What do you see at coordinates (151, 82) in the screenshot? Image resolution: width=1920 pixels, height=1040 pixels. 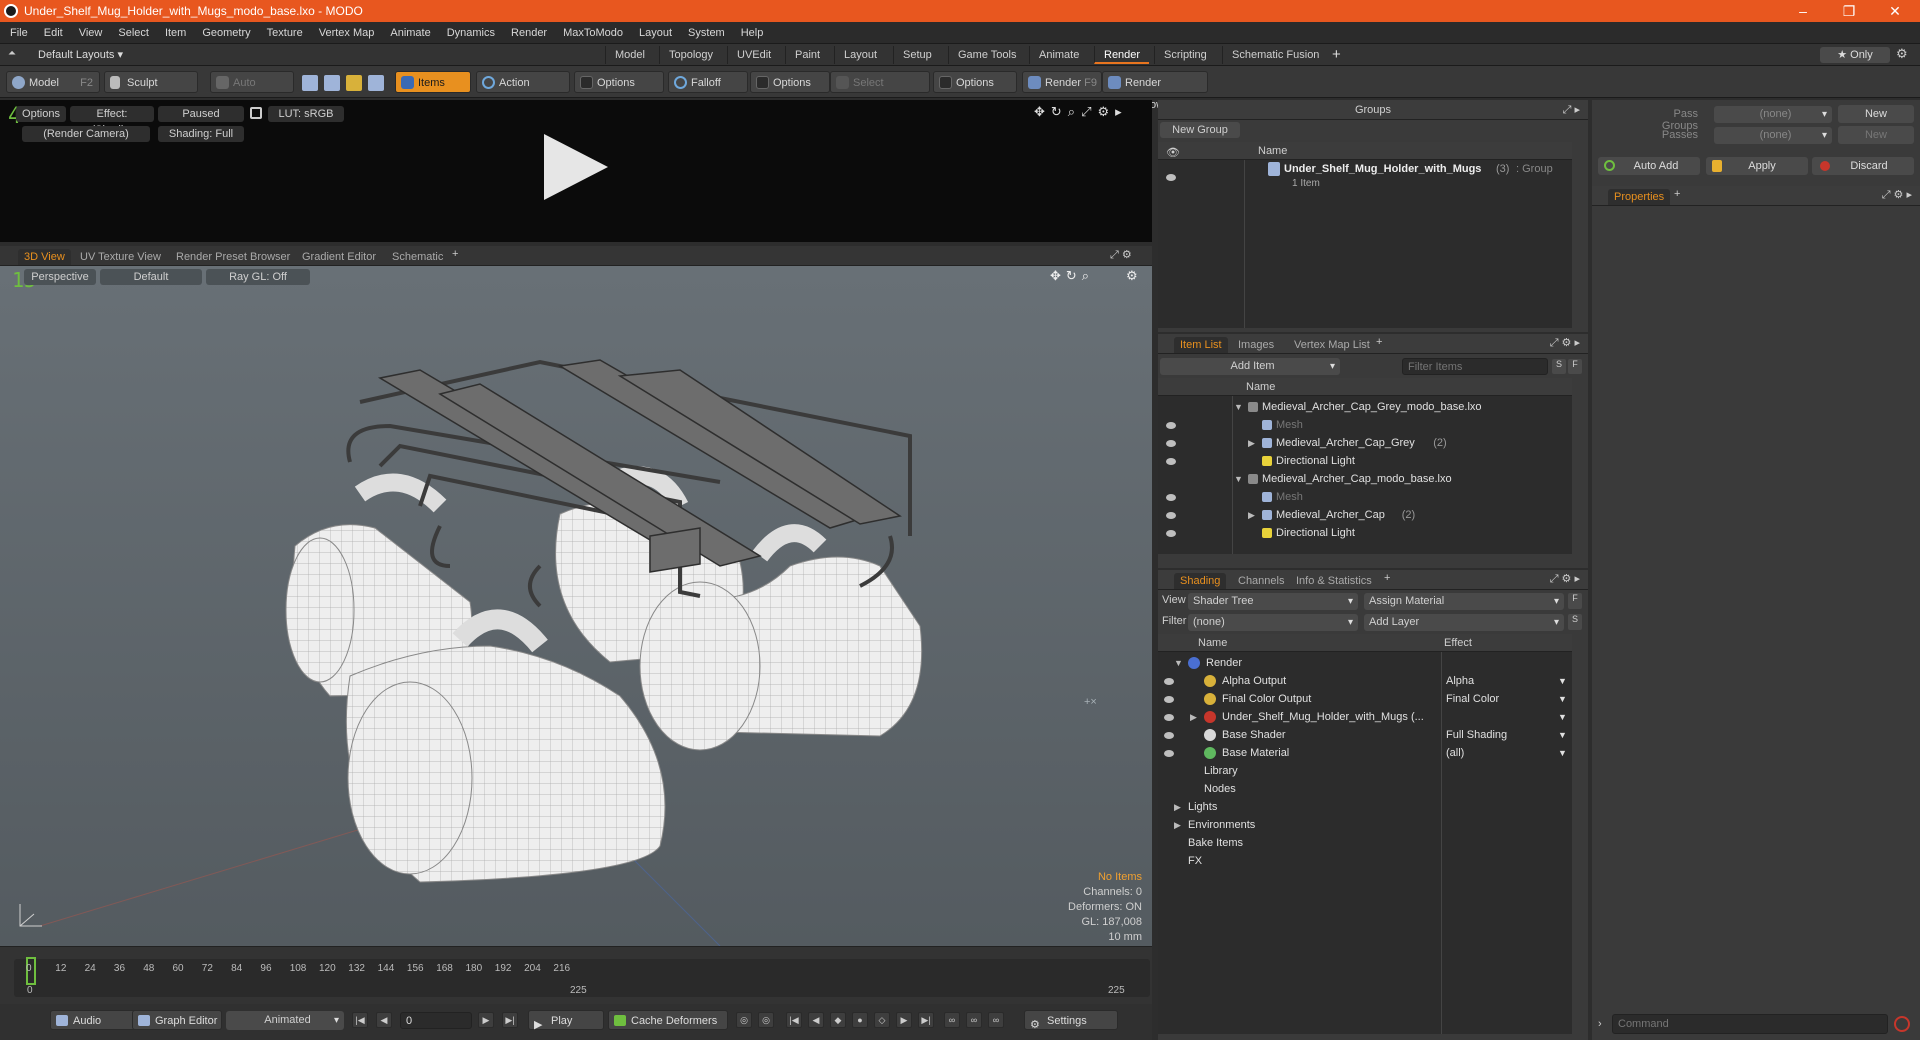 I see `sculpt-button: Sculpt` at bounding box center [151, 82].